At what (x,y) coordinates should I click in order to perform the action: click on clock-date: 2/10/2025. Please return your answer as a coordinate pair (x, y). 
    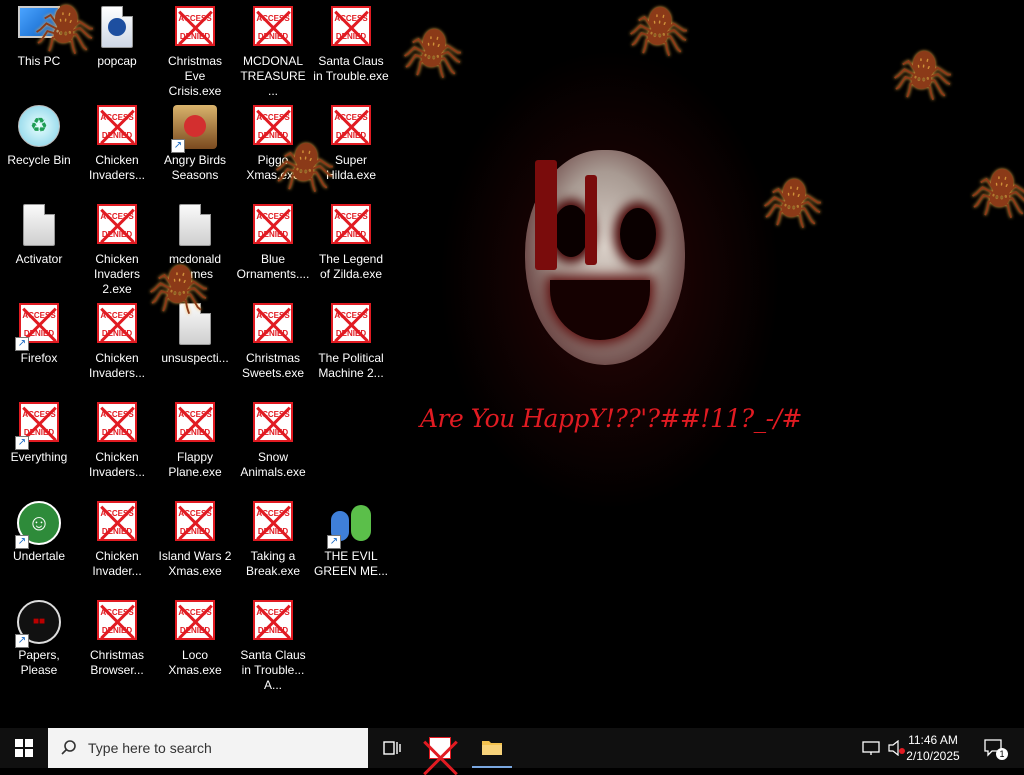
    Looking at the image, I should click on (933, 756).